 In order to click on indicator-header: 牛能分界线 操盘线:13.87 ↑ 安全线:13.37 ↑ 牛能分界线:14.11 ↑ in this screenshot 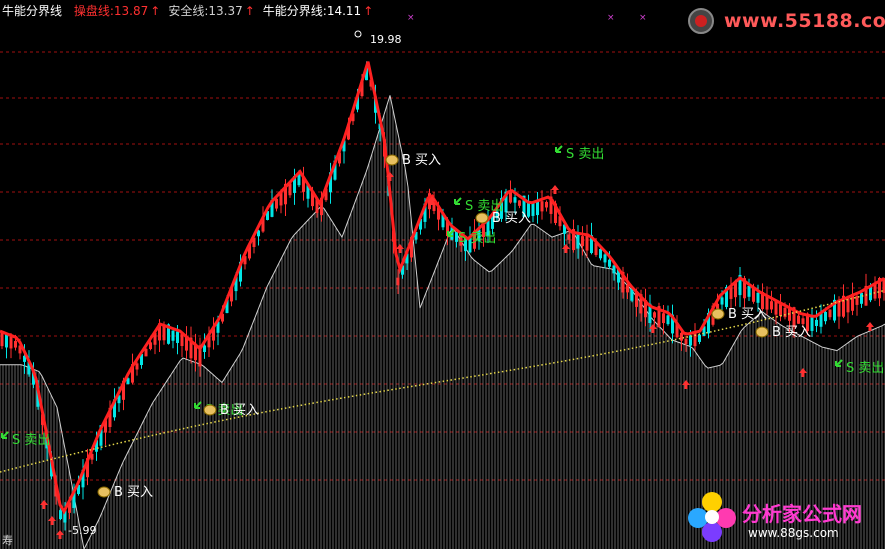, I will do `click(189, 10)`.